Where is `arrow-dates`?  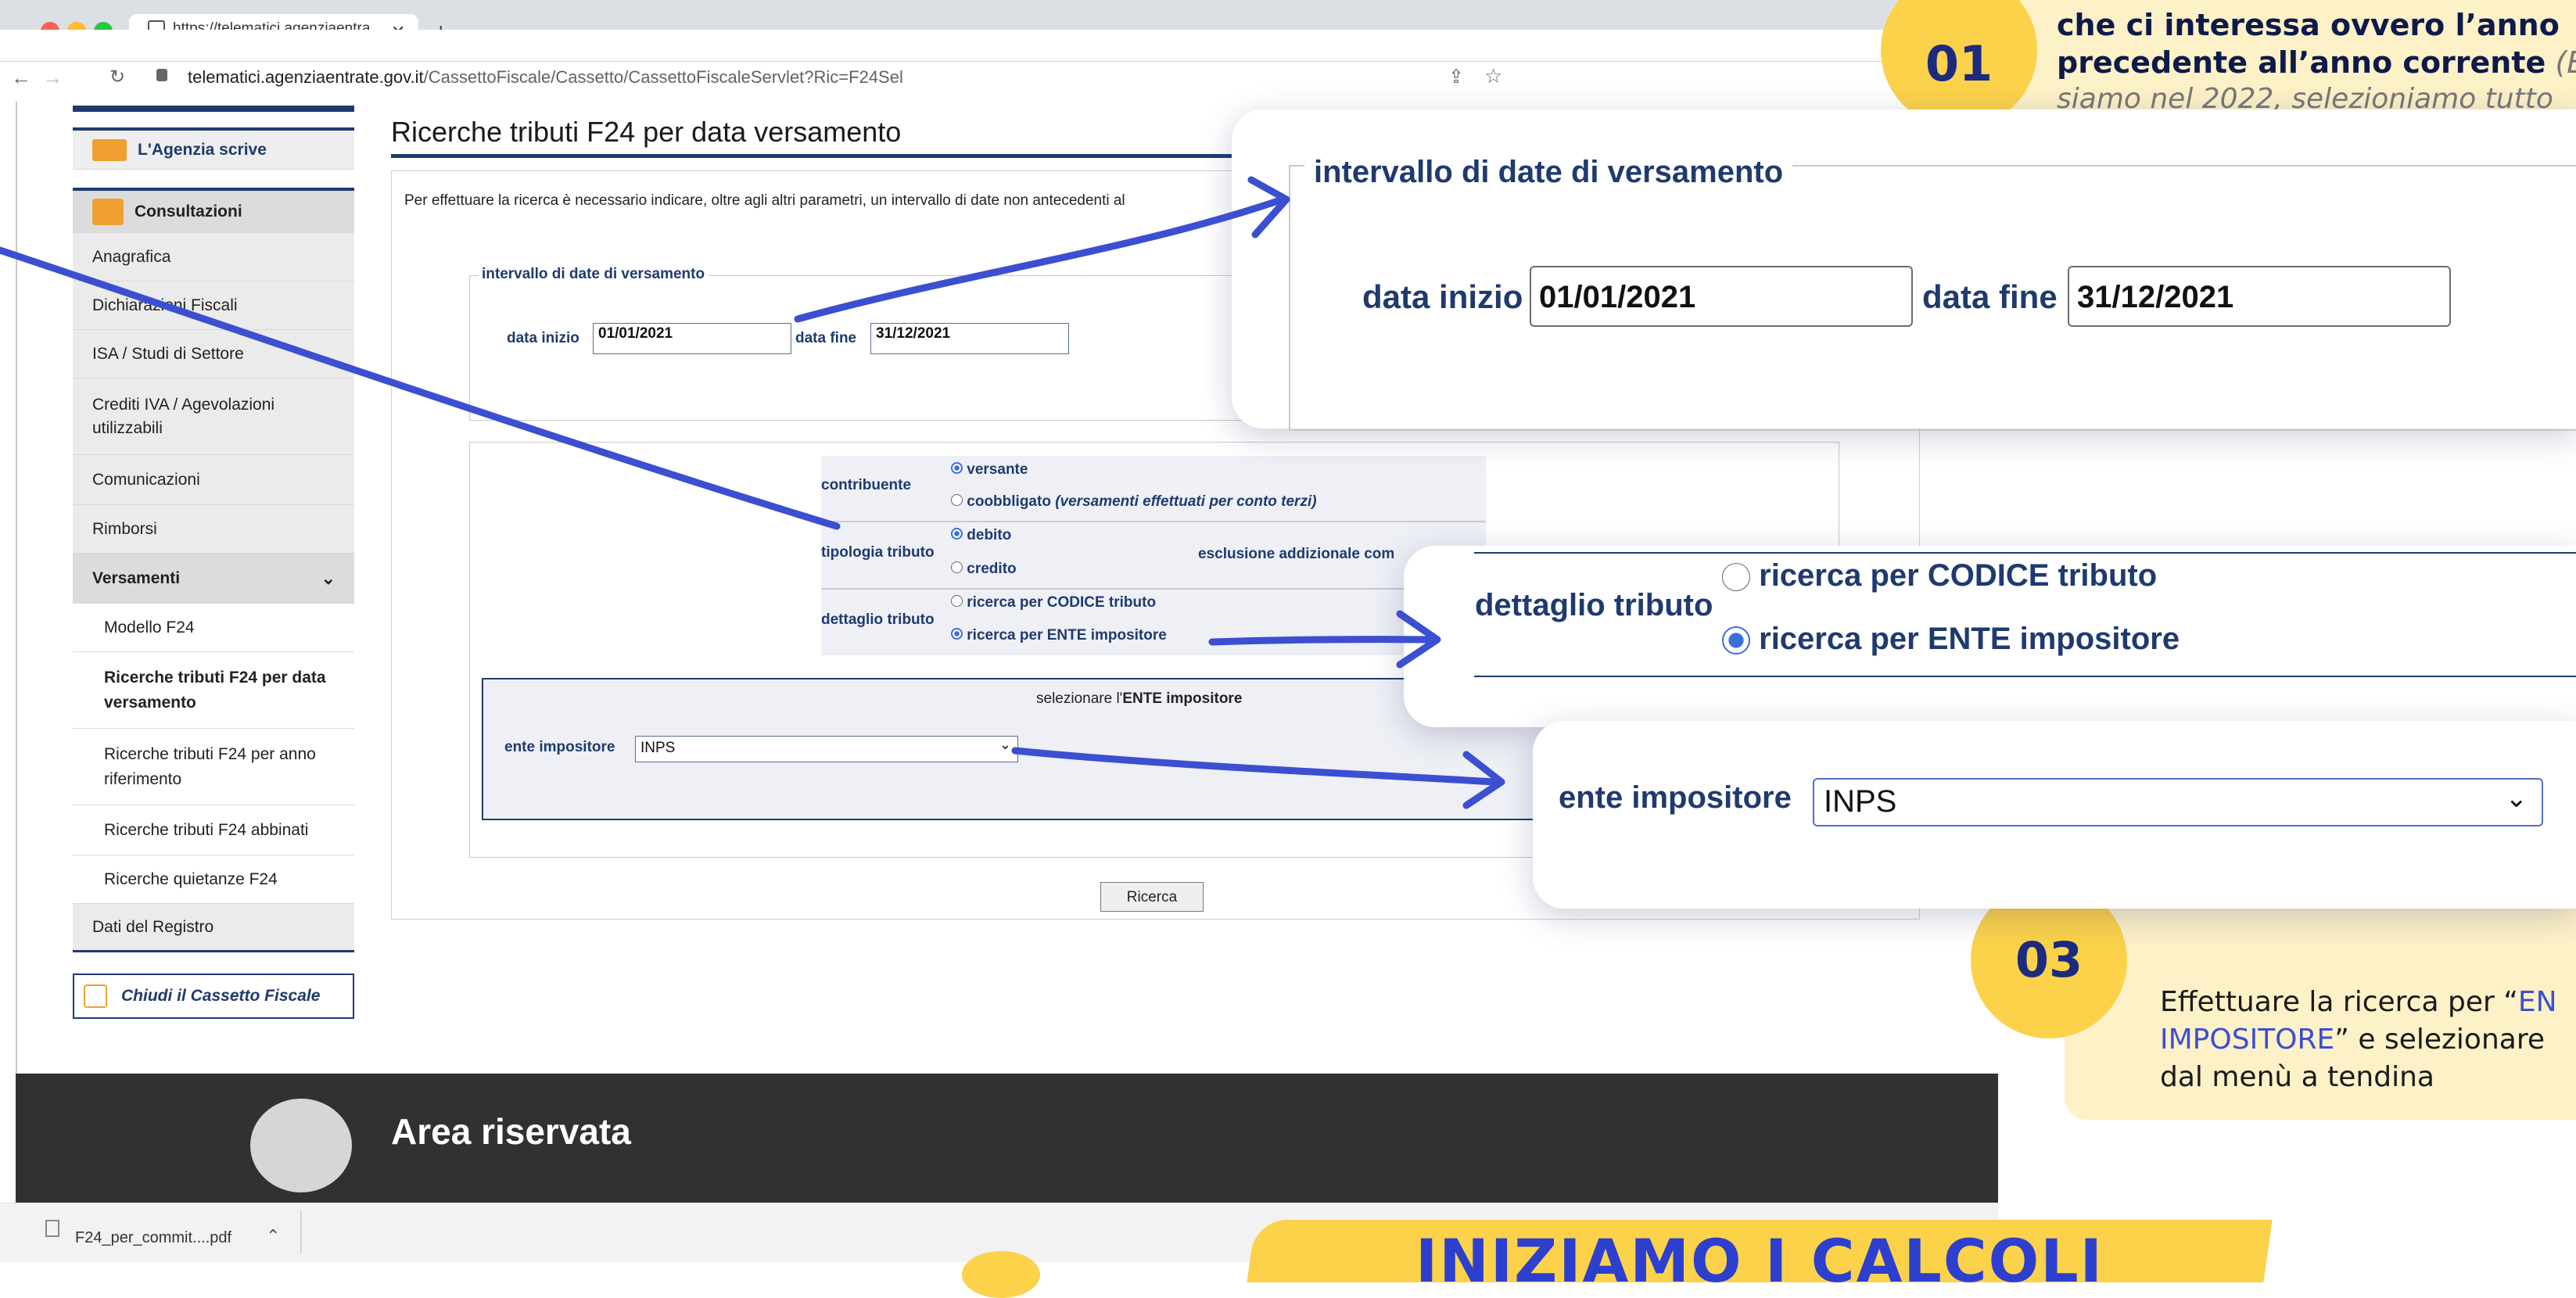
arrow-dates is located at coordinates (1040, 259).